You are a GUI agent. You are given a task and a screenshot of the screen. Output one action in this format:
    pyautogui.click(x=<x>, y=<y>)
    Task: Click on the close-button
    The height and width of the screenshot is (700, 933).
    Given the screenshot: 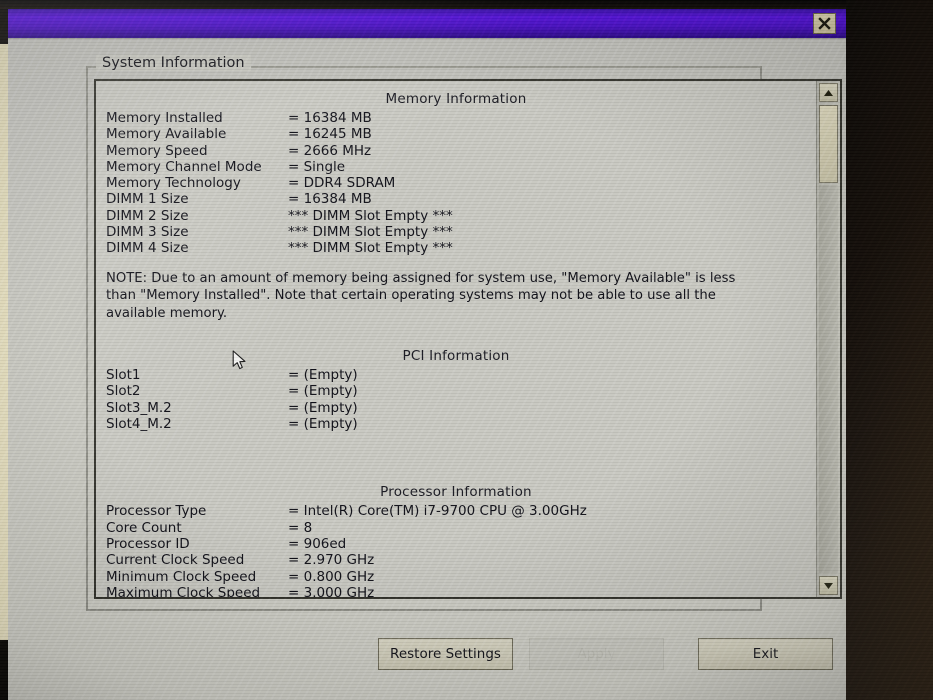 What is the action you would take?
    pyautogui.click(x=824, y=23)
    